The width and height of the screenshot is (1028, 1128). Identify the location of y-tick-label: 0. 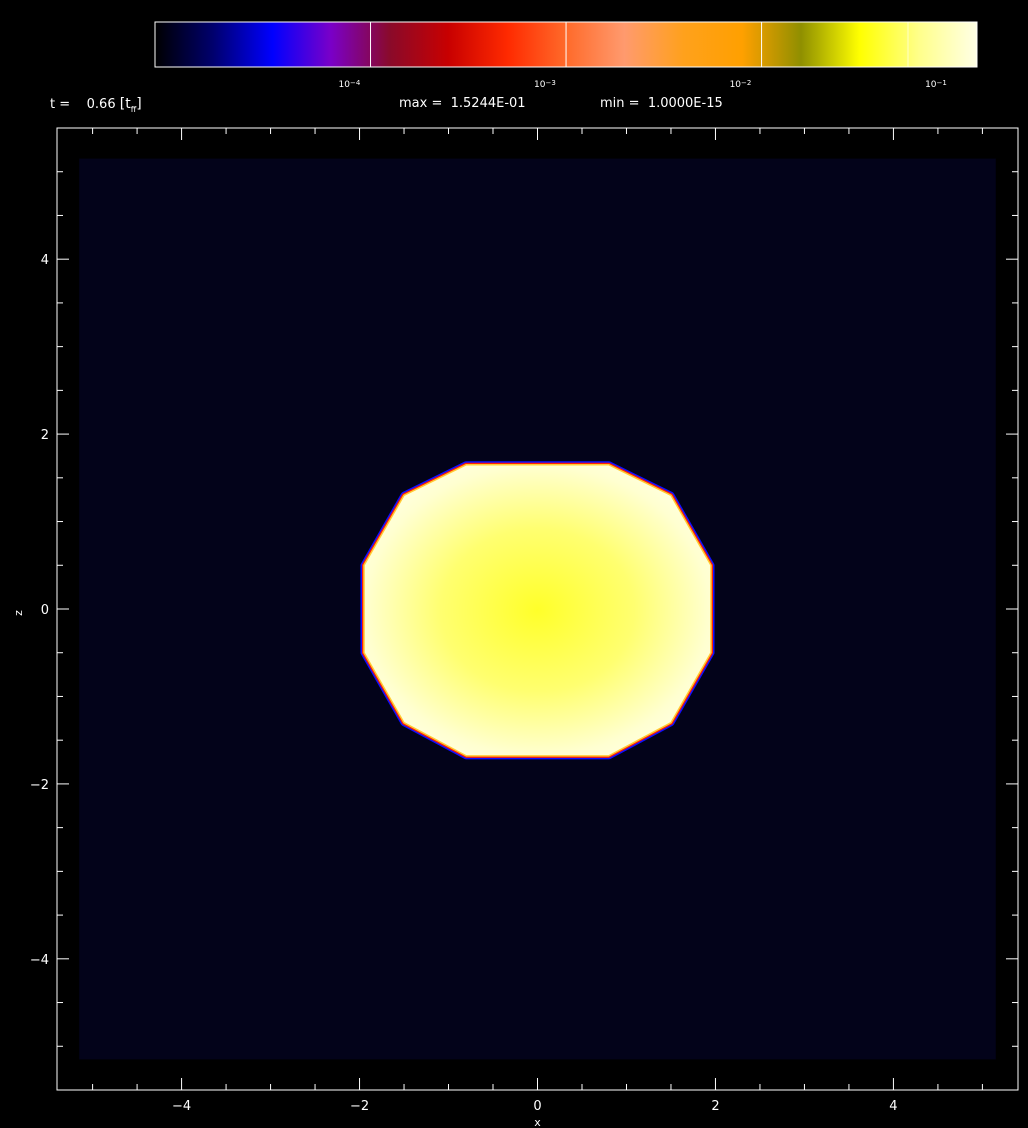
(45, 610).